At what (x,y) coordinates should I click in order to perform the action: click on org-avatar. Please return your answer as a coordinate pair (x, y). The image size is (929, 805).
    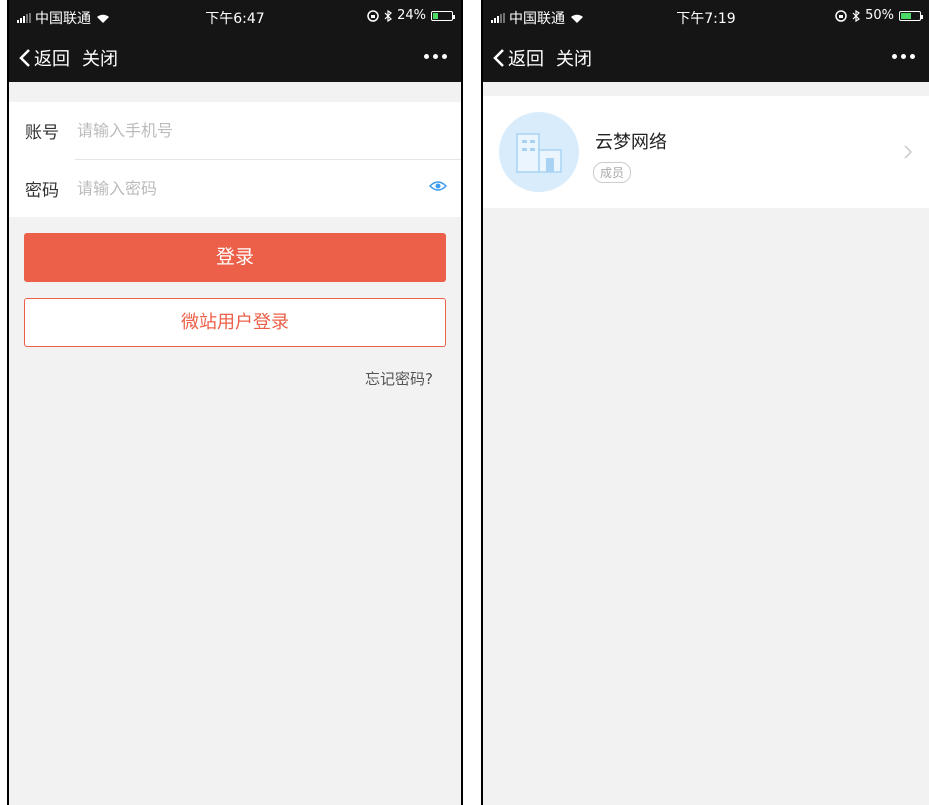
    Looking at the image, I should click on (539, 152).